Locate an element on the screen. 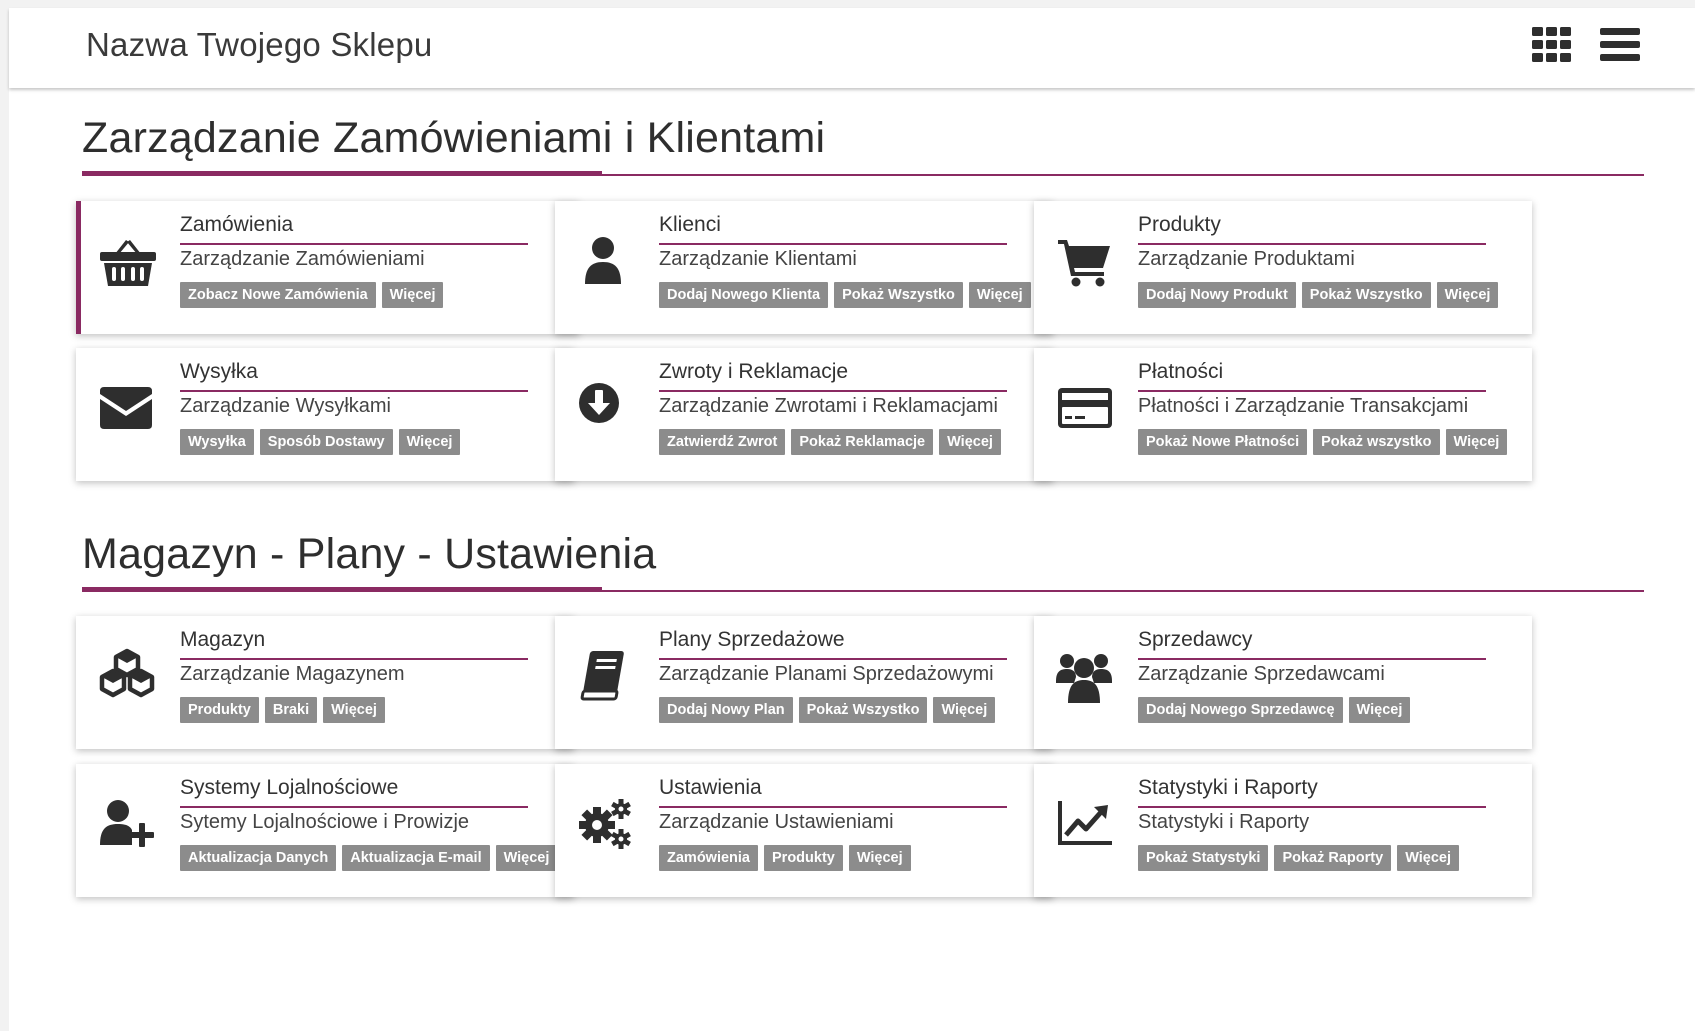 Image resolution: width=1695 pixels, height=1031 pixels. shop-name: Nazwa Twojego Sklepu is located at coordinates (259, 45).